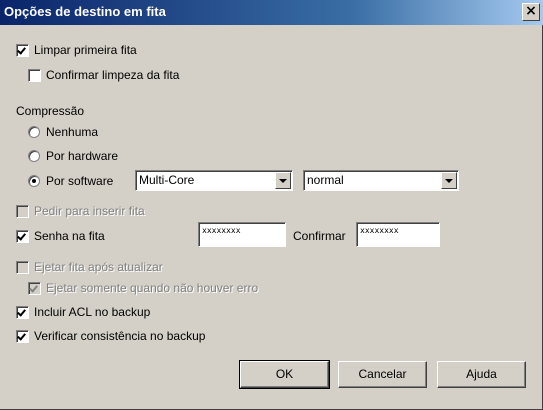 The image size is (543, 410). What do you see at coordinates (22, 211) in the screenshot?
I see `pedir-inserir-fita-checkbox` at bounding box center [22, 211].